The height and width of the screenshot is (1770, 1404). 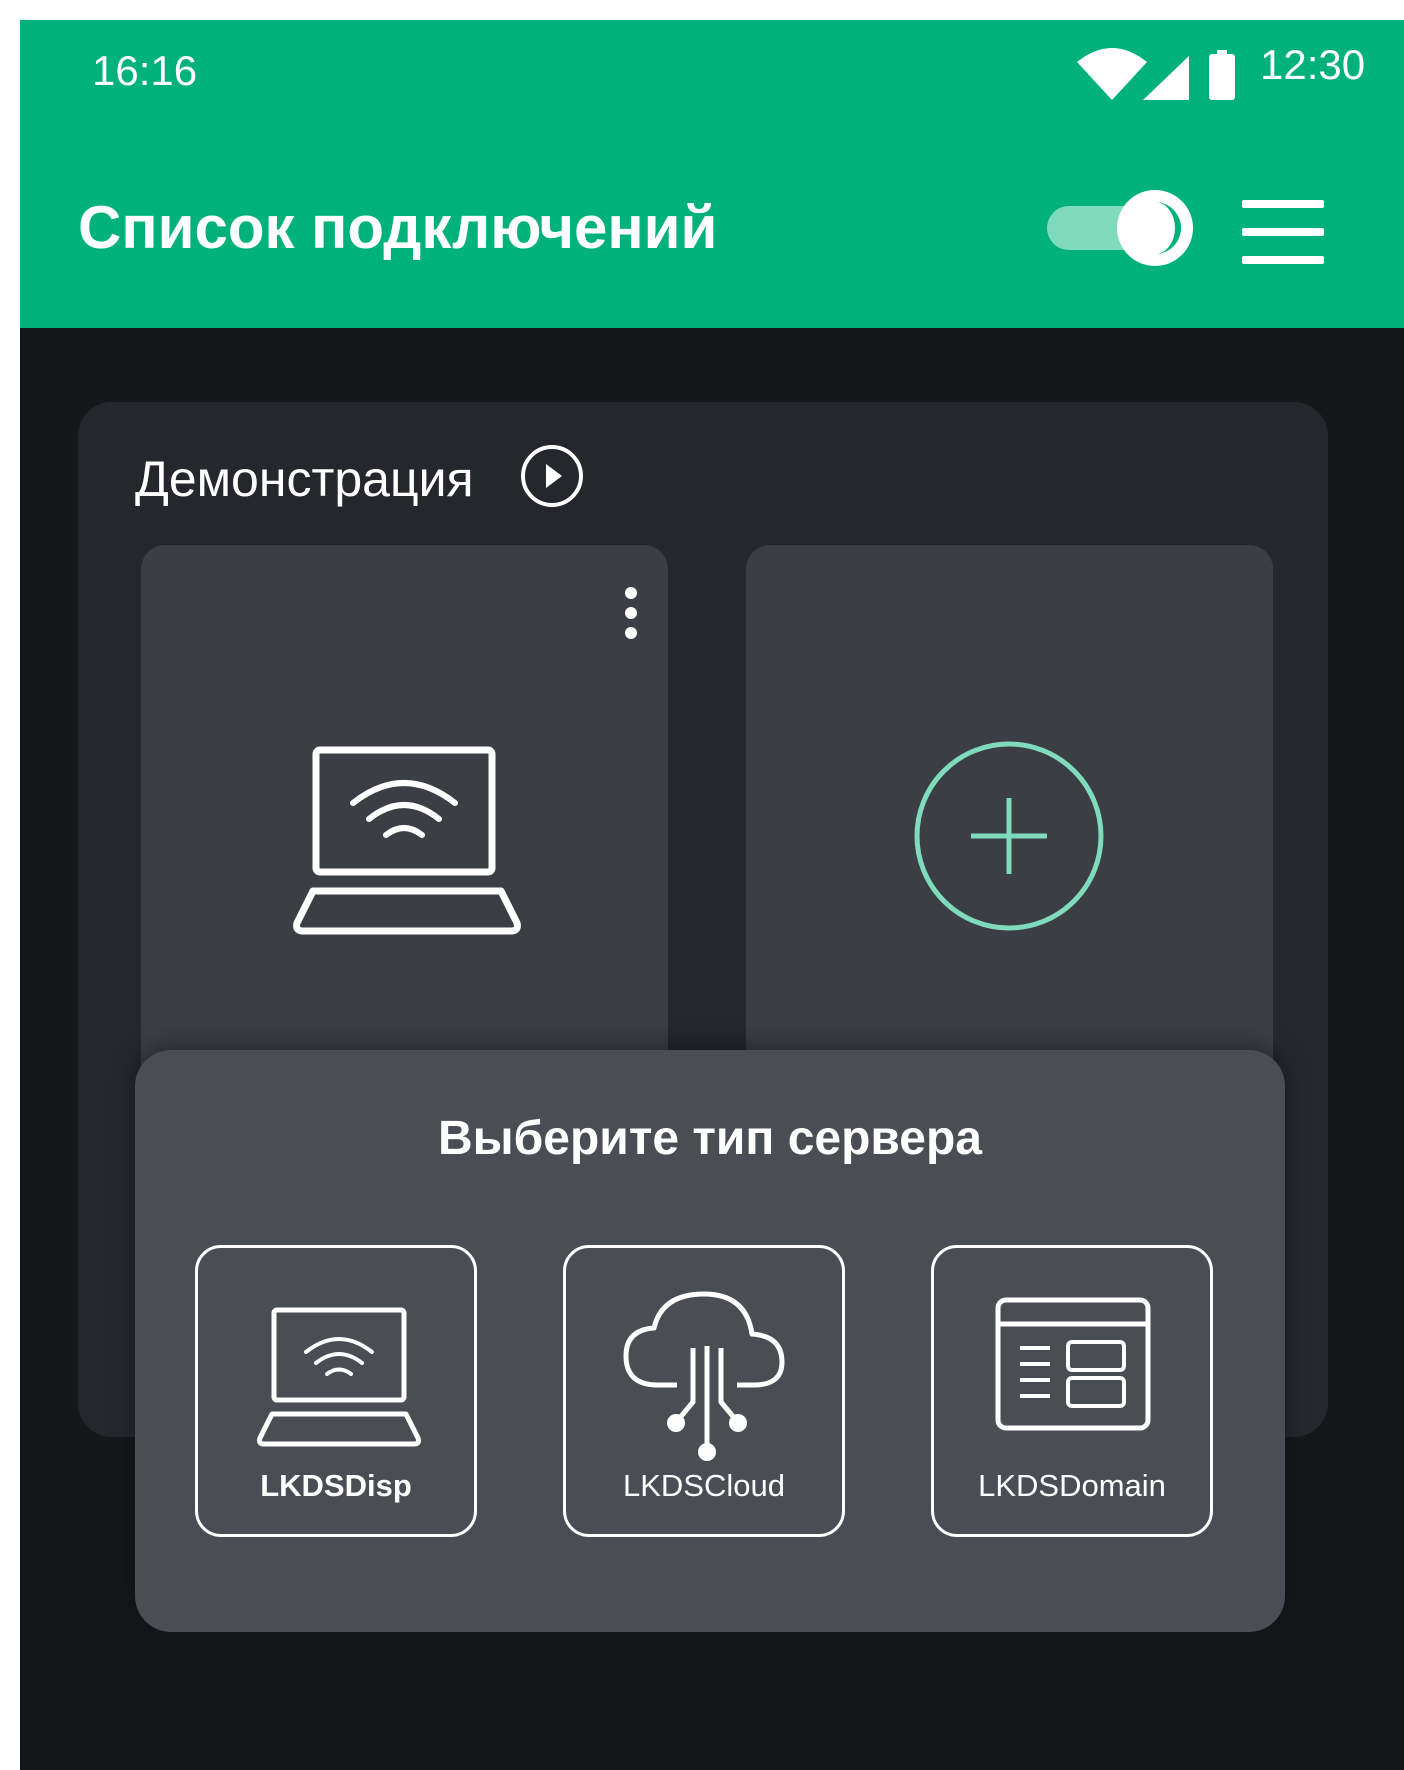 I want to click on server-option-label: LKDSDomain, so click(x=1072, y=1485).